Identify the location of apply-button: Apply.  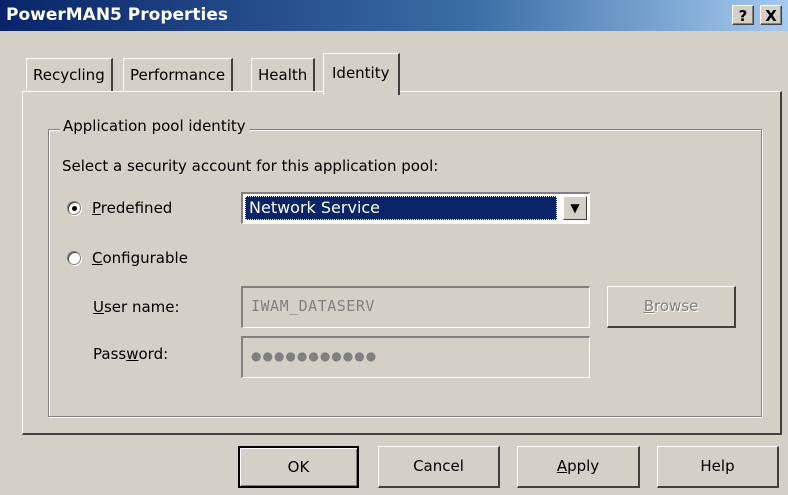
(578, 467).